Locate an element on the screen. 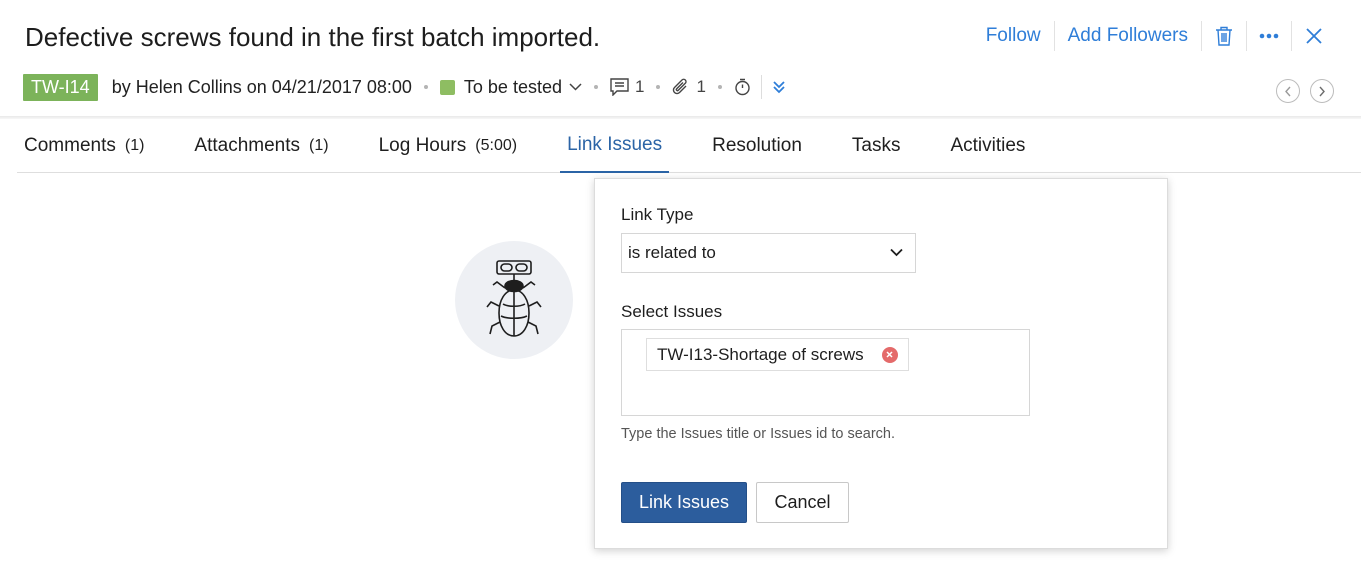 This screenshot has width=1361, height=582. tab-count: (5:00) is located at coordinates (496, 145).